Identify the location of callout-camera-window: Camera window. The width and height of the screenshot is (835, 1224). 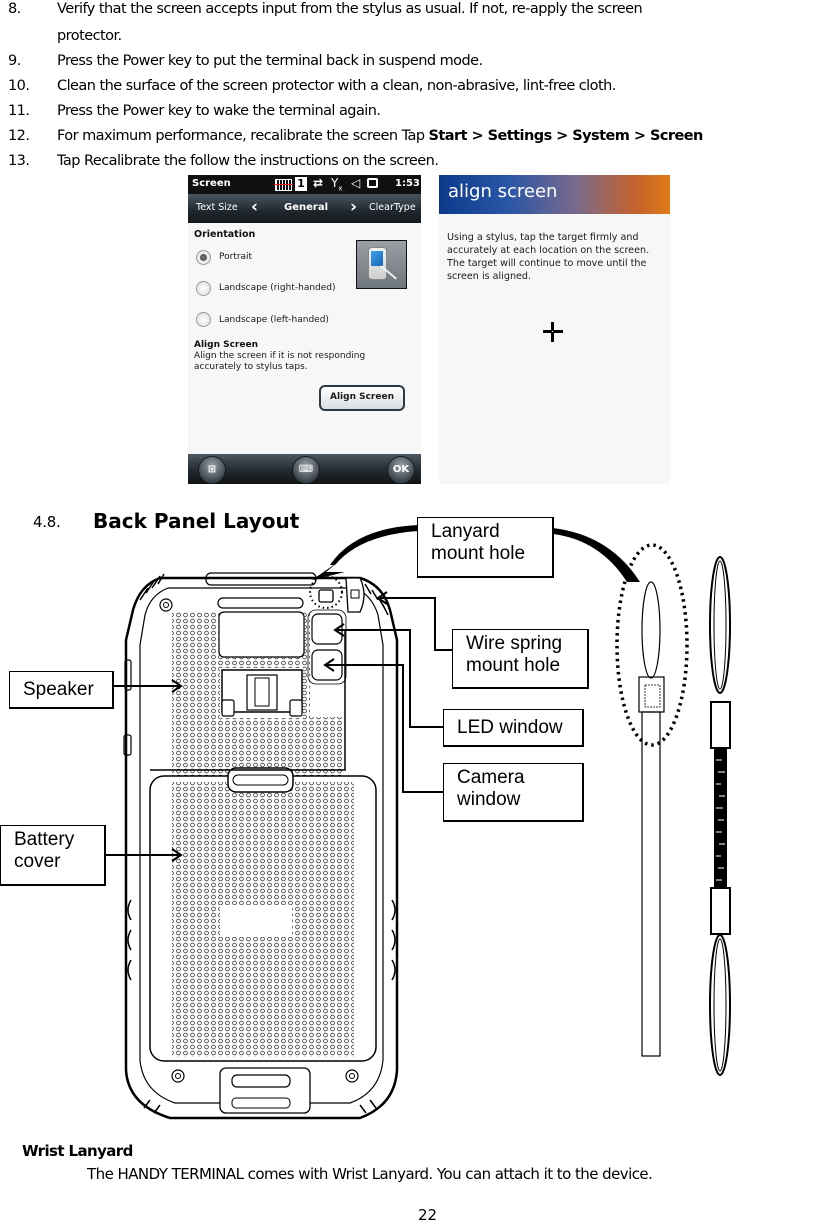
(513, 792).